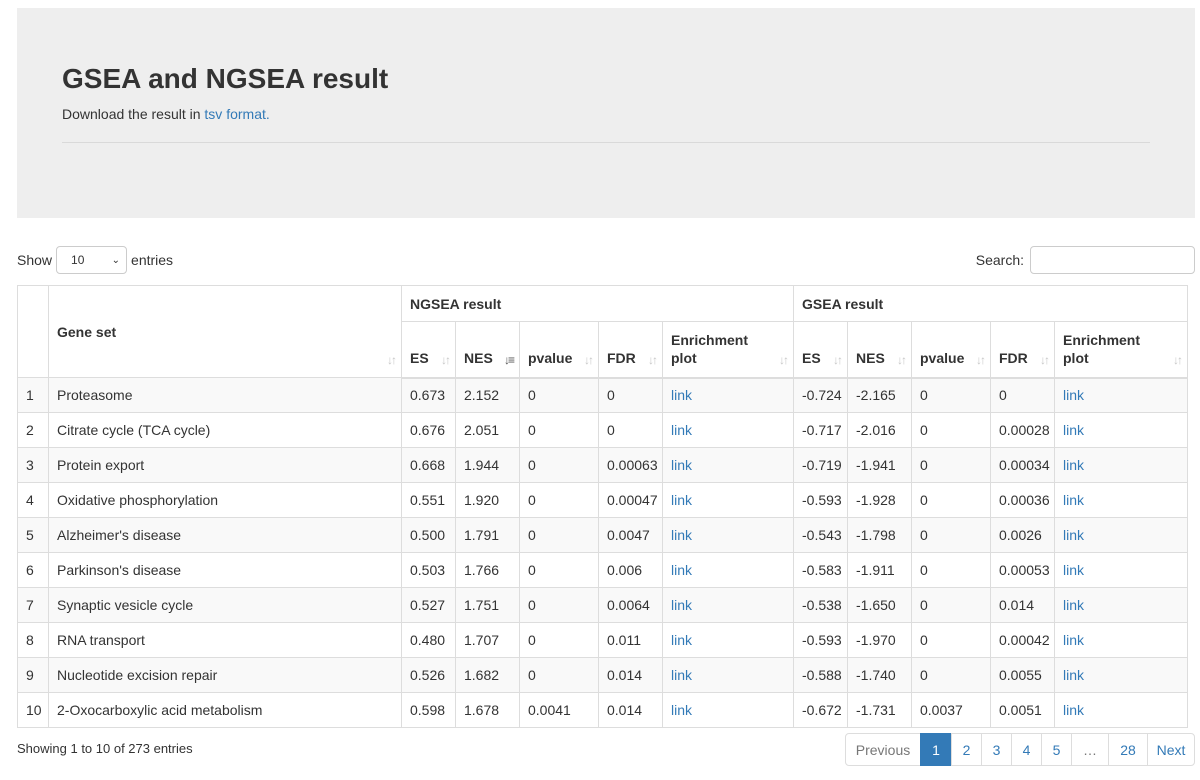 The height and width of the screenshot is (780, 1200). Describe the element at coordinates (428, 465) in the screenshot. I see `ngsea-es-cell: 0.668` at that location.